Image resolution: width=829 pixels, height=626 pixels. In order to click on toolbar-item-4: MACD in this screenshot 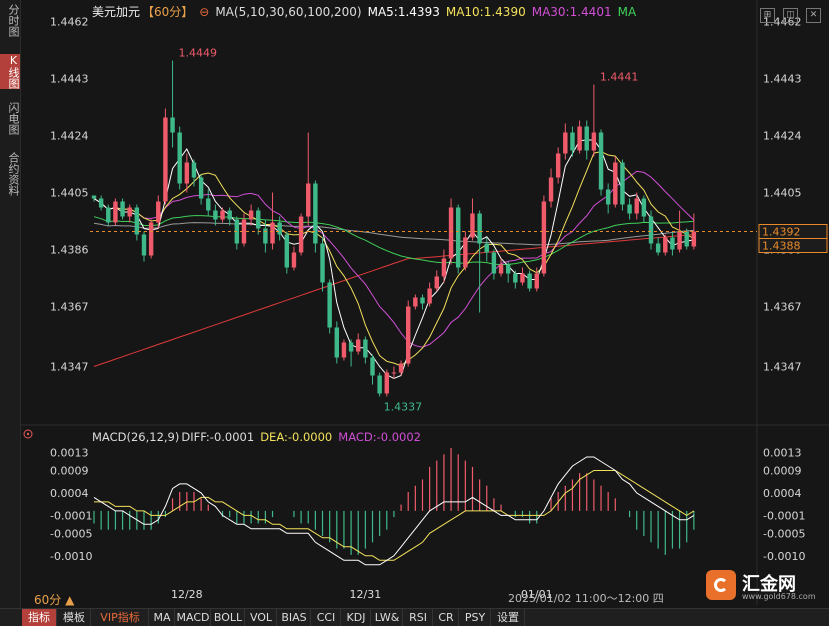, I will do `click(193, 617)`.